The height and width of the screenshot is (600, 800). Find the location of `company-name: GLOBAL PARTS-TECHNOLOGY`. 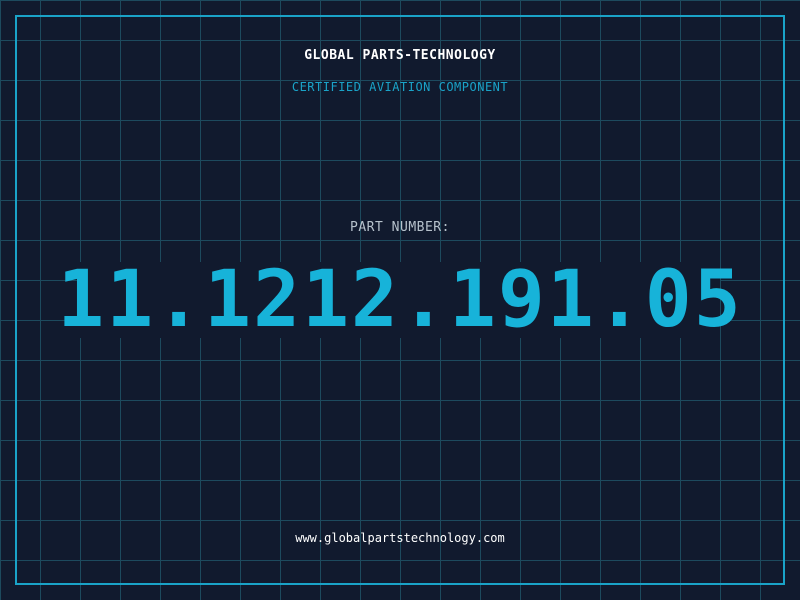

company-name: GLOBAL PARTS-TECHNOLOGY is located at coordinates (400, 55).